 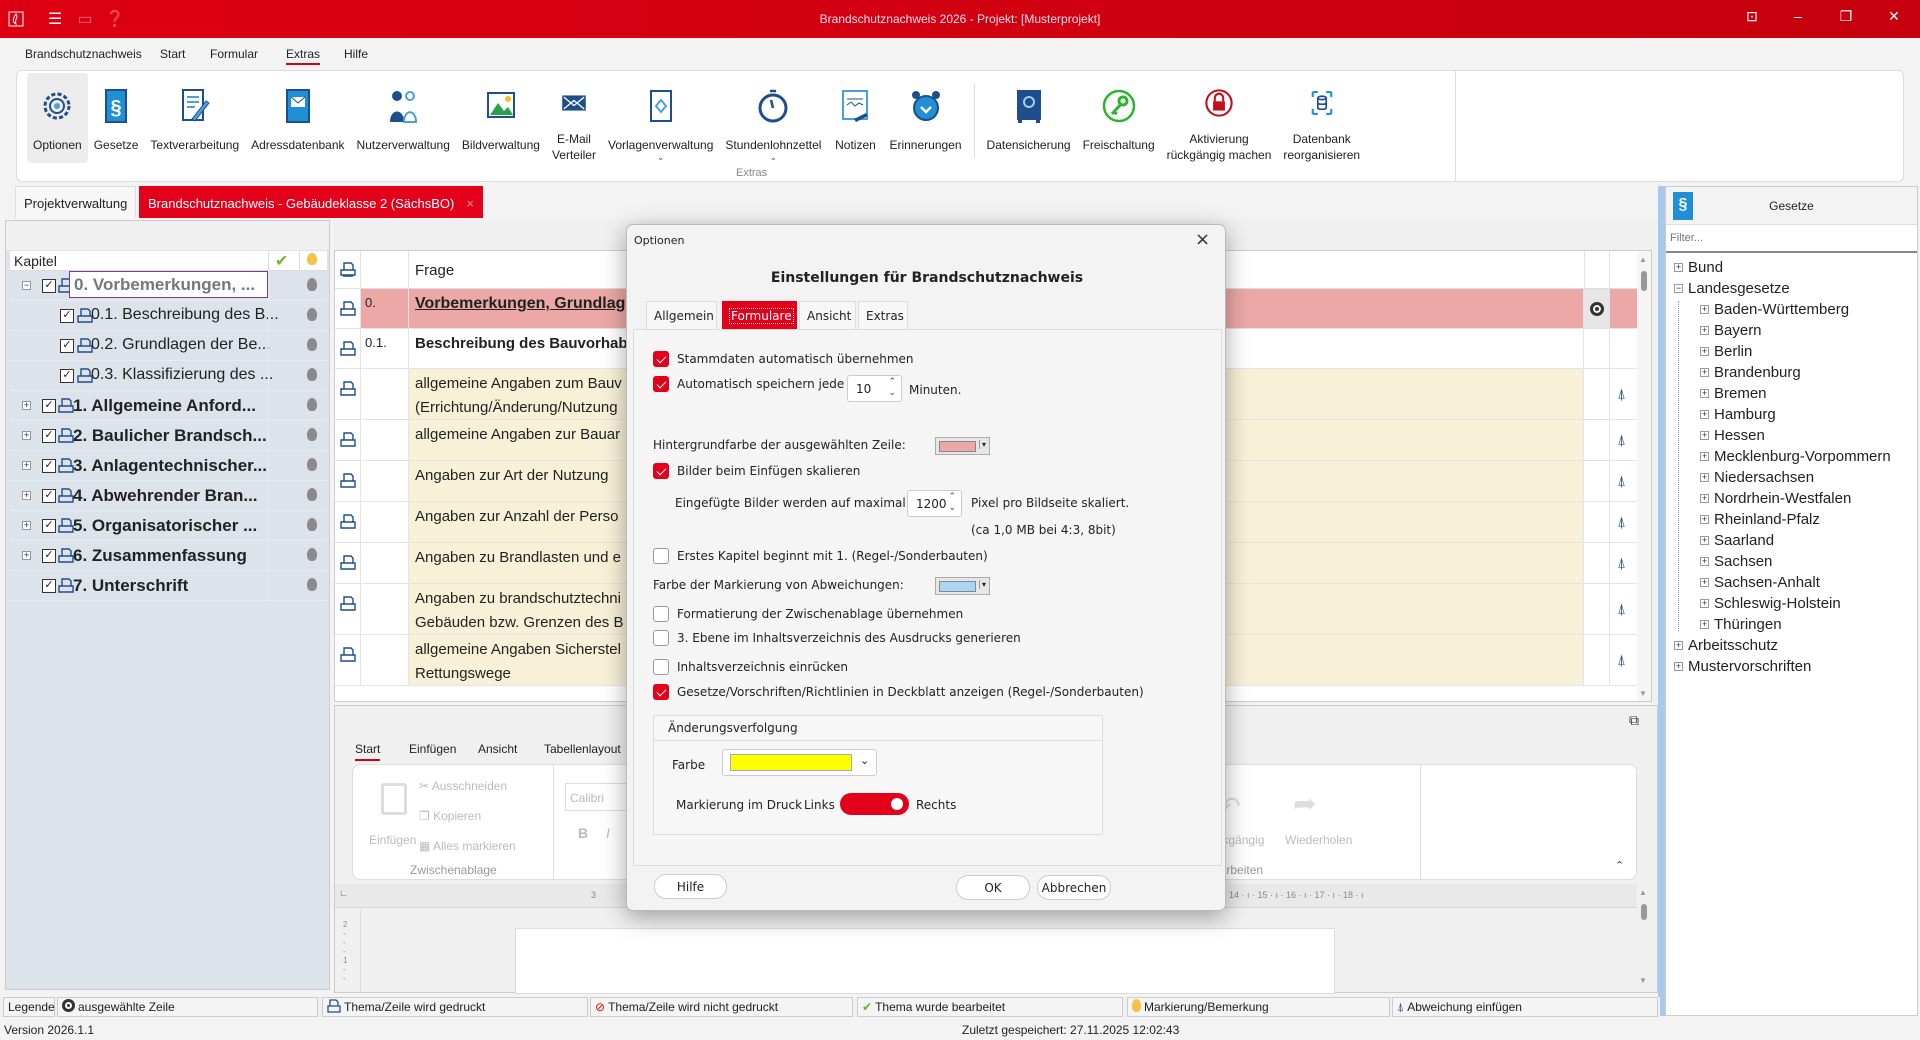 I want to click on stammdaten-checkbox: Stammdaten automatisch übernehmen, so click(x=783, y=359).